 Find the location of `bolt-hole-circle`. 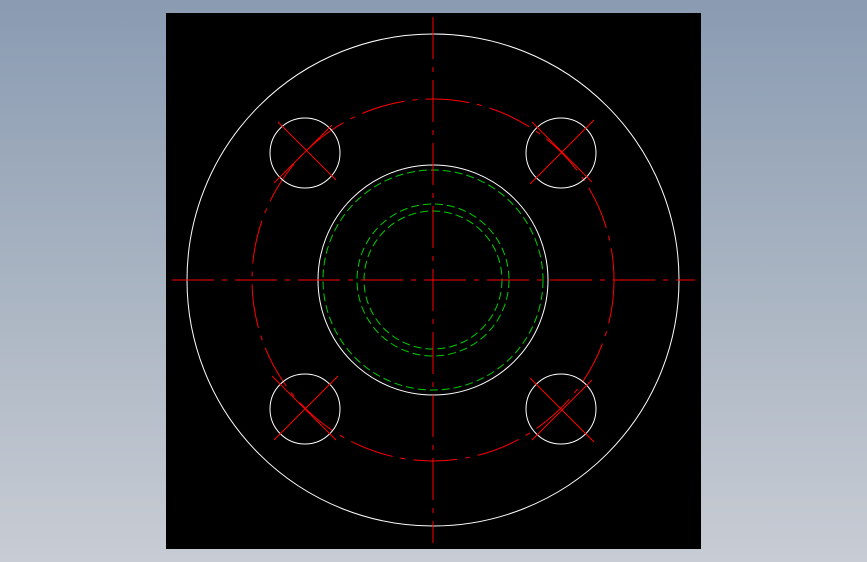

bolt-hole-circle is located at coordinates (305, 153).